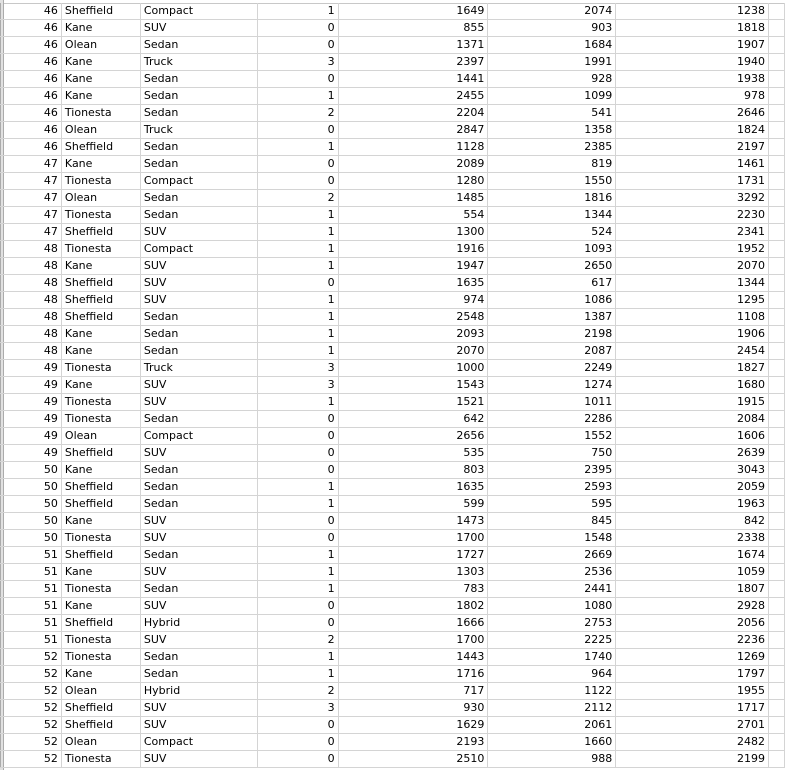  Describe the element at coordinates (413, 232) in the screenshot. I see `value-a-cell: 1300` at that location.